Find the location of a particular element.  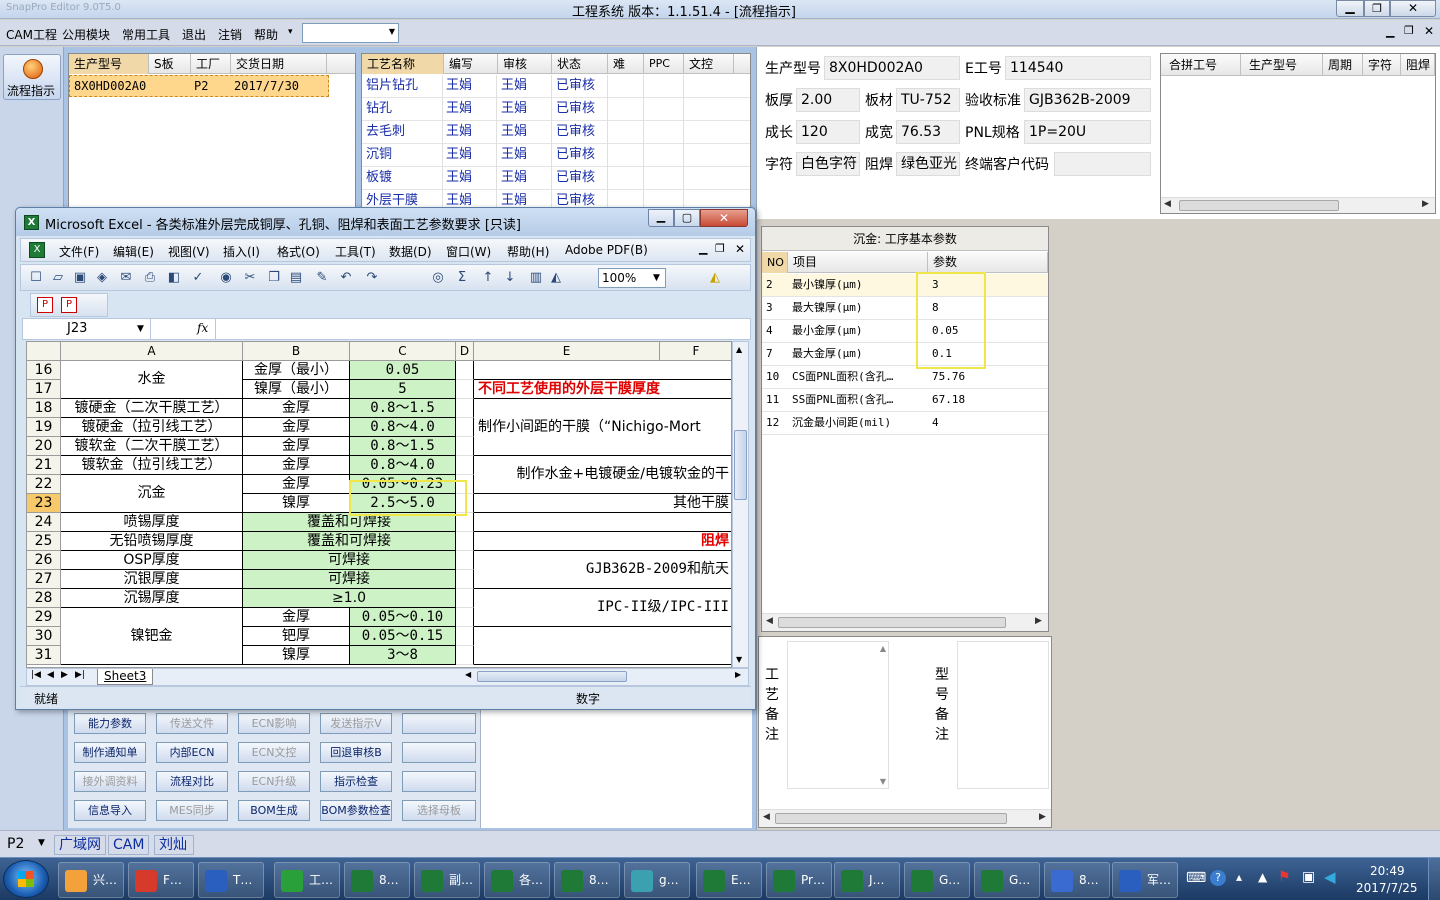

merge-col-period: 周期 is located at coordinates (1343, 65).